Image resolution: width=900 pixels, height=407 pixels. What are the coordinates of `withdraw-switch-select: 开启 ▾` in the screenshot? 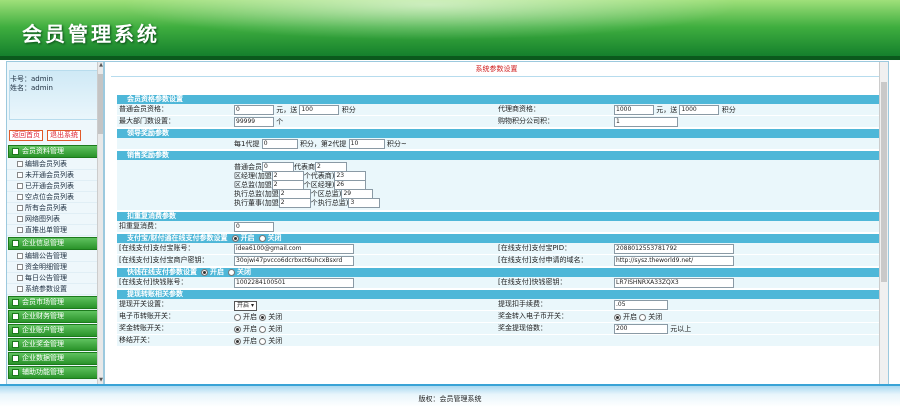 It's located at (245, 306).